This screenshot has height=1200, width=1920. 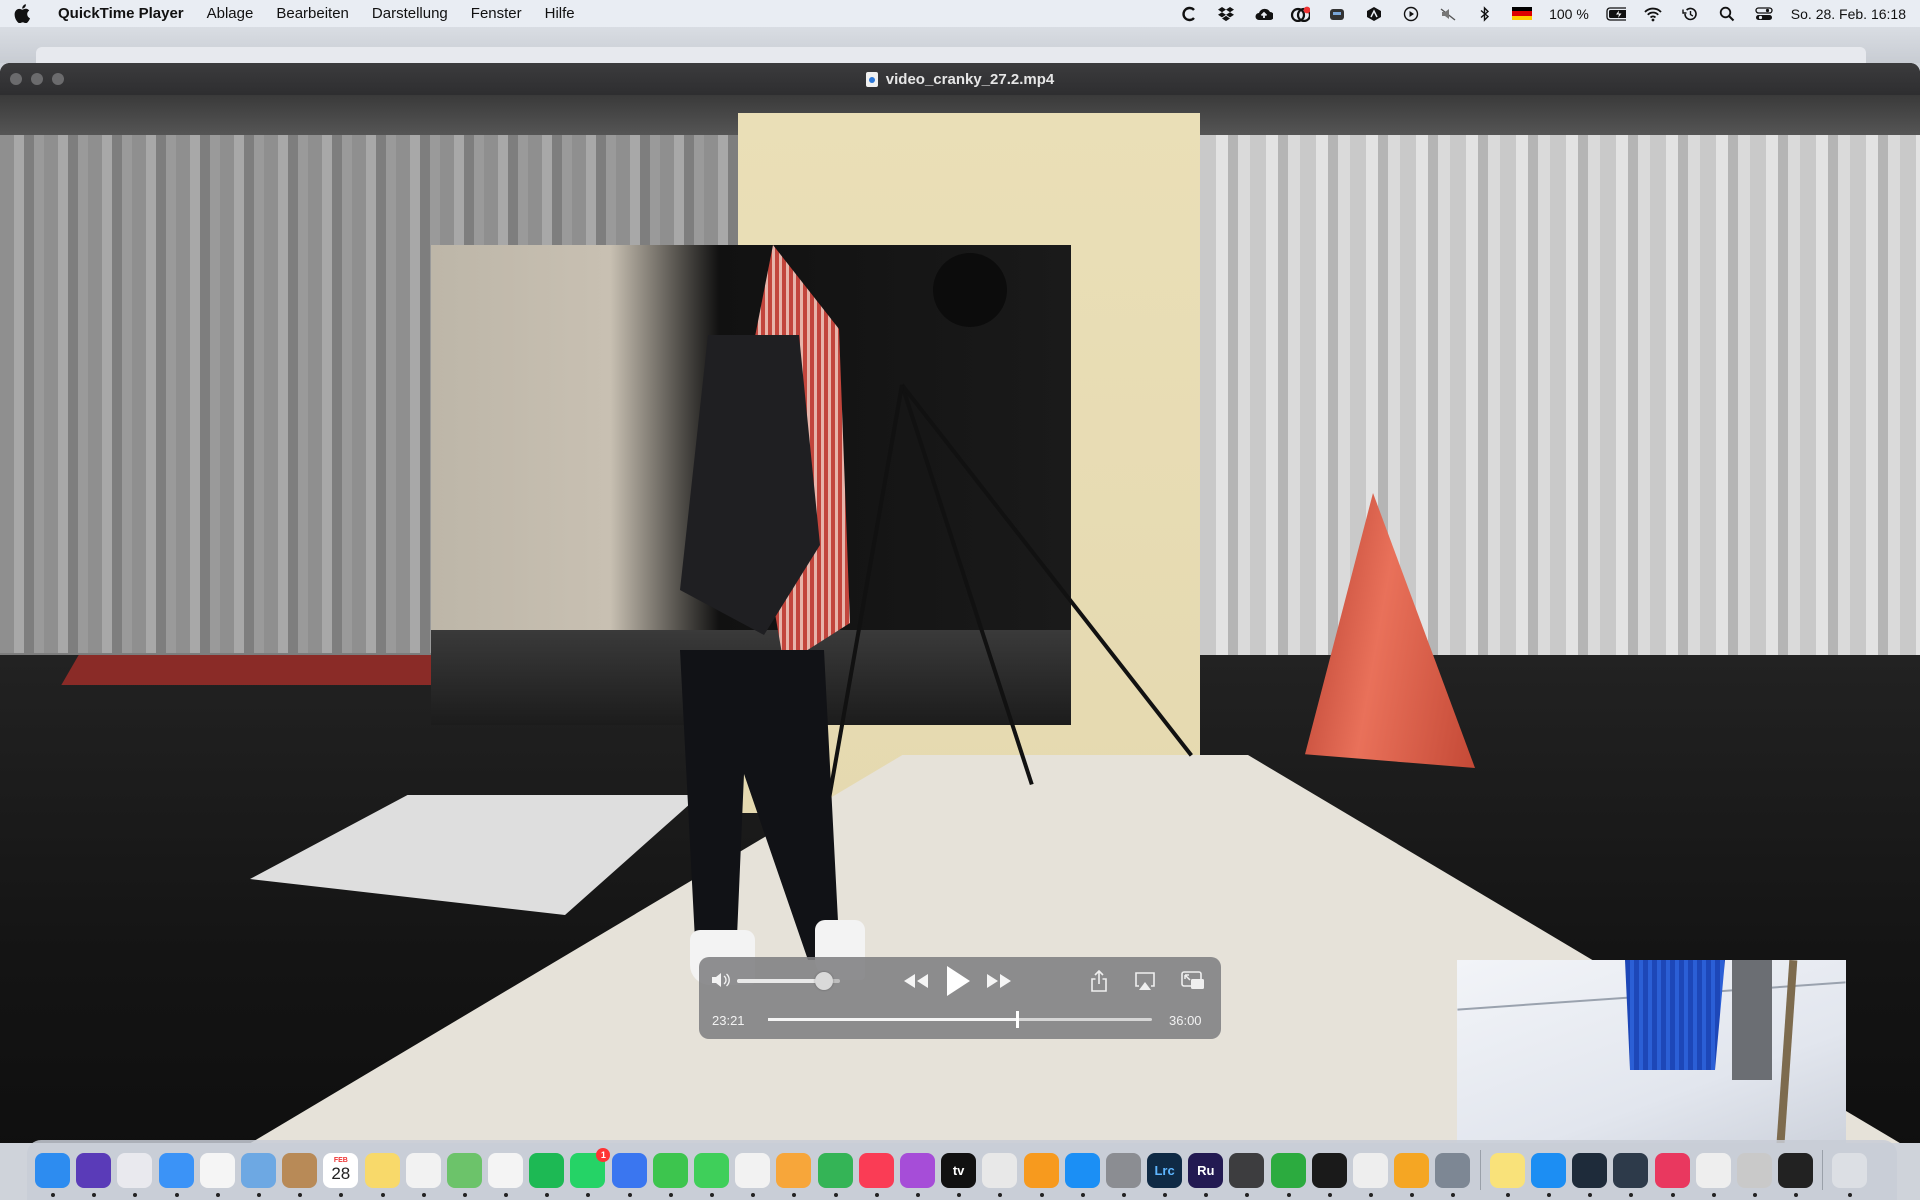 What do you see at coordinates (1542, 14) in the screenshot?
I see `status-area: 100 % So. 28. Feb. 16:18` at bounding box center [1542, 14].